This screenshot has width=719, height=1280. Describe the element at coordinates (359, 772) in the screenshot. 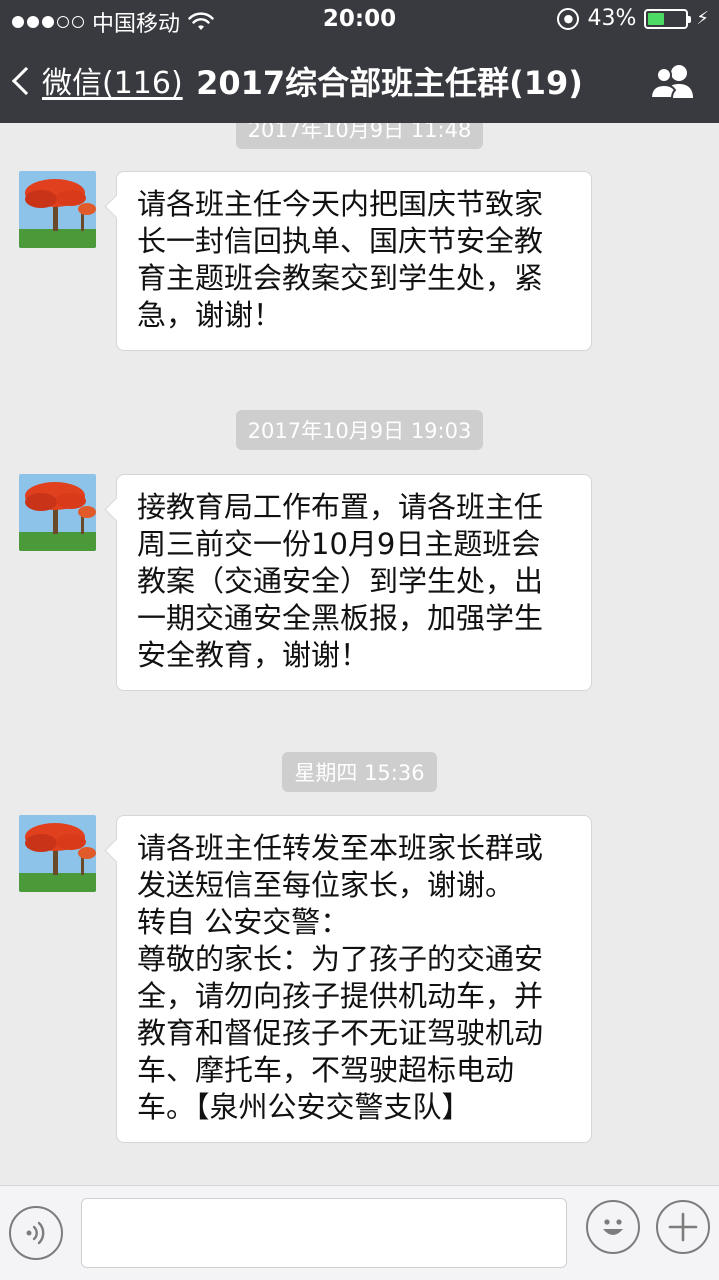

I see `timestamp: 星期四 15:36` at that location.